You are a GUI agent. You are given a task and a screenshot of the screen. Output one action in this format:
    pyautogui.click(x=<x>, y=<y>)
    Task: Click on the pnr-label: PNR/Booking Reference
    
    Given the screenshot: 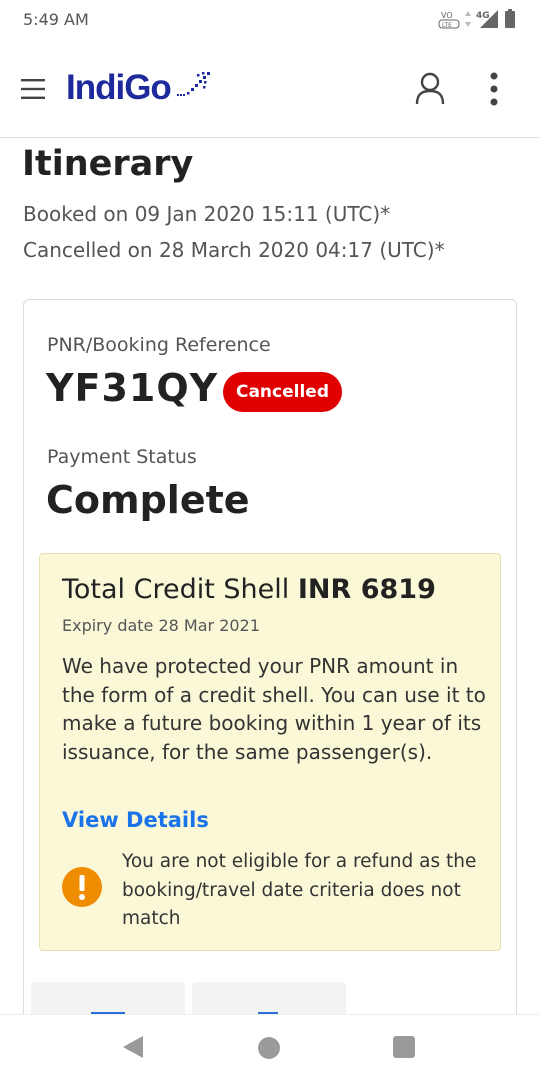 What is the action you would take?
    pyautogui.click(x=159, y=345)
    